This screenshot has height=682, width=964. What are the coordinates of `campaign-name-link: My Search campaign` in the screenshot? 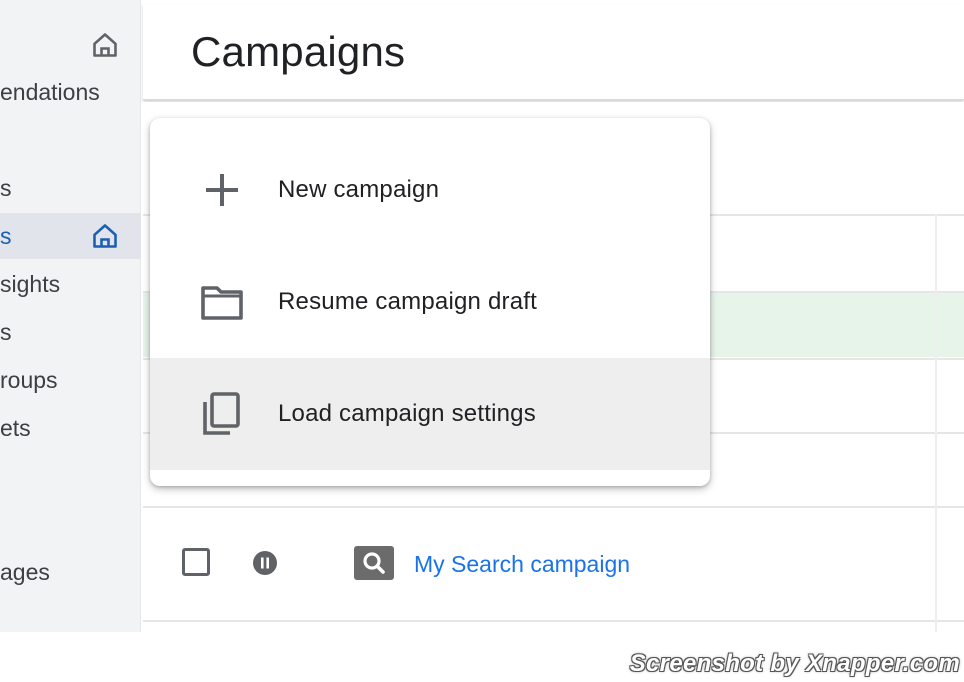 It's located at (522, 564).